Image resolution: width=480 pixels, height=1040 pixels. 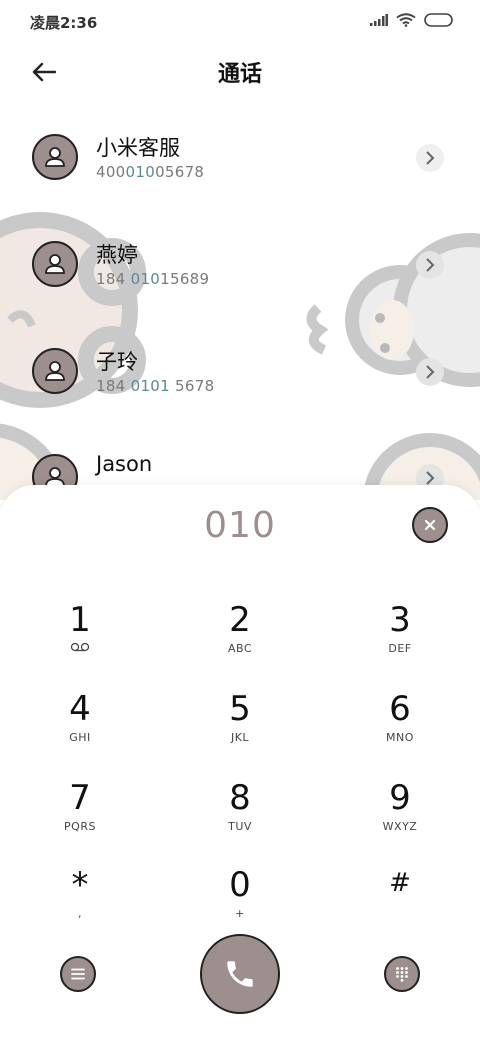 I want to click on contact-name: 小米客服, so click(x=138, y=148).